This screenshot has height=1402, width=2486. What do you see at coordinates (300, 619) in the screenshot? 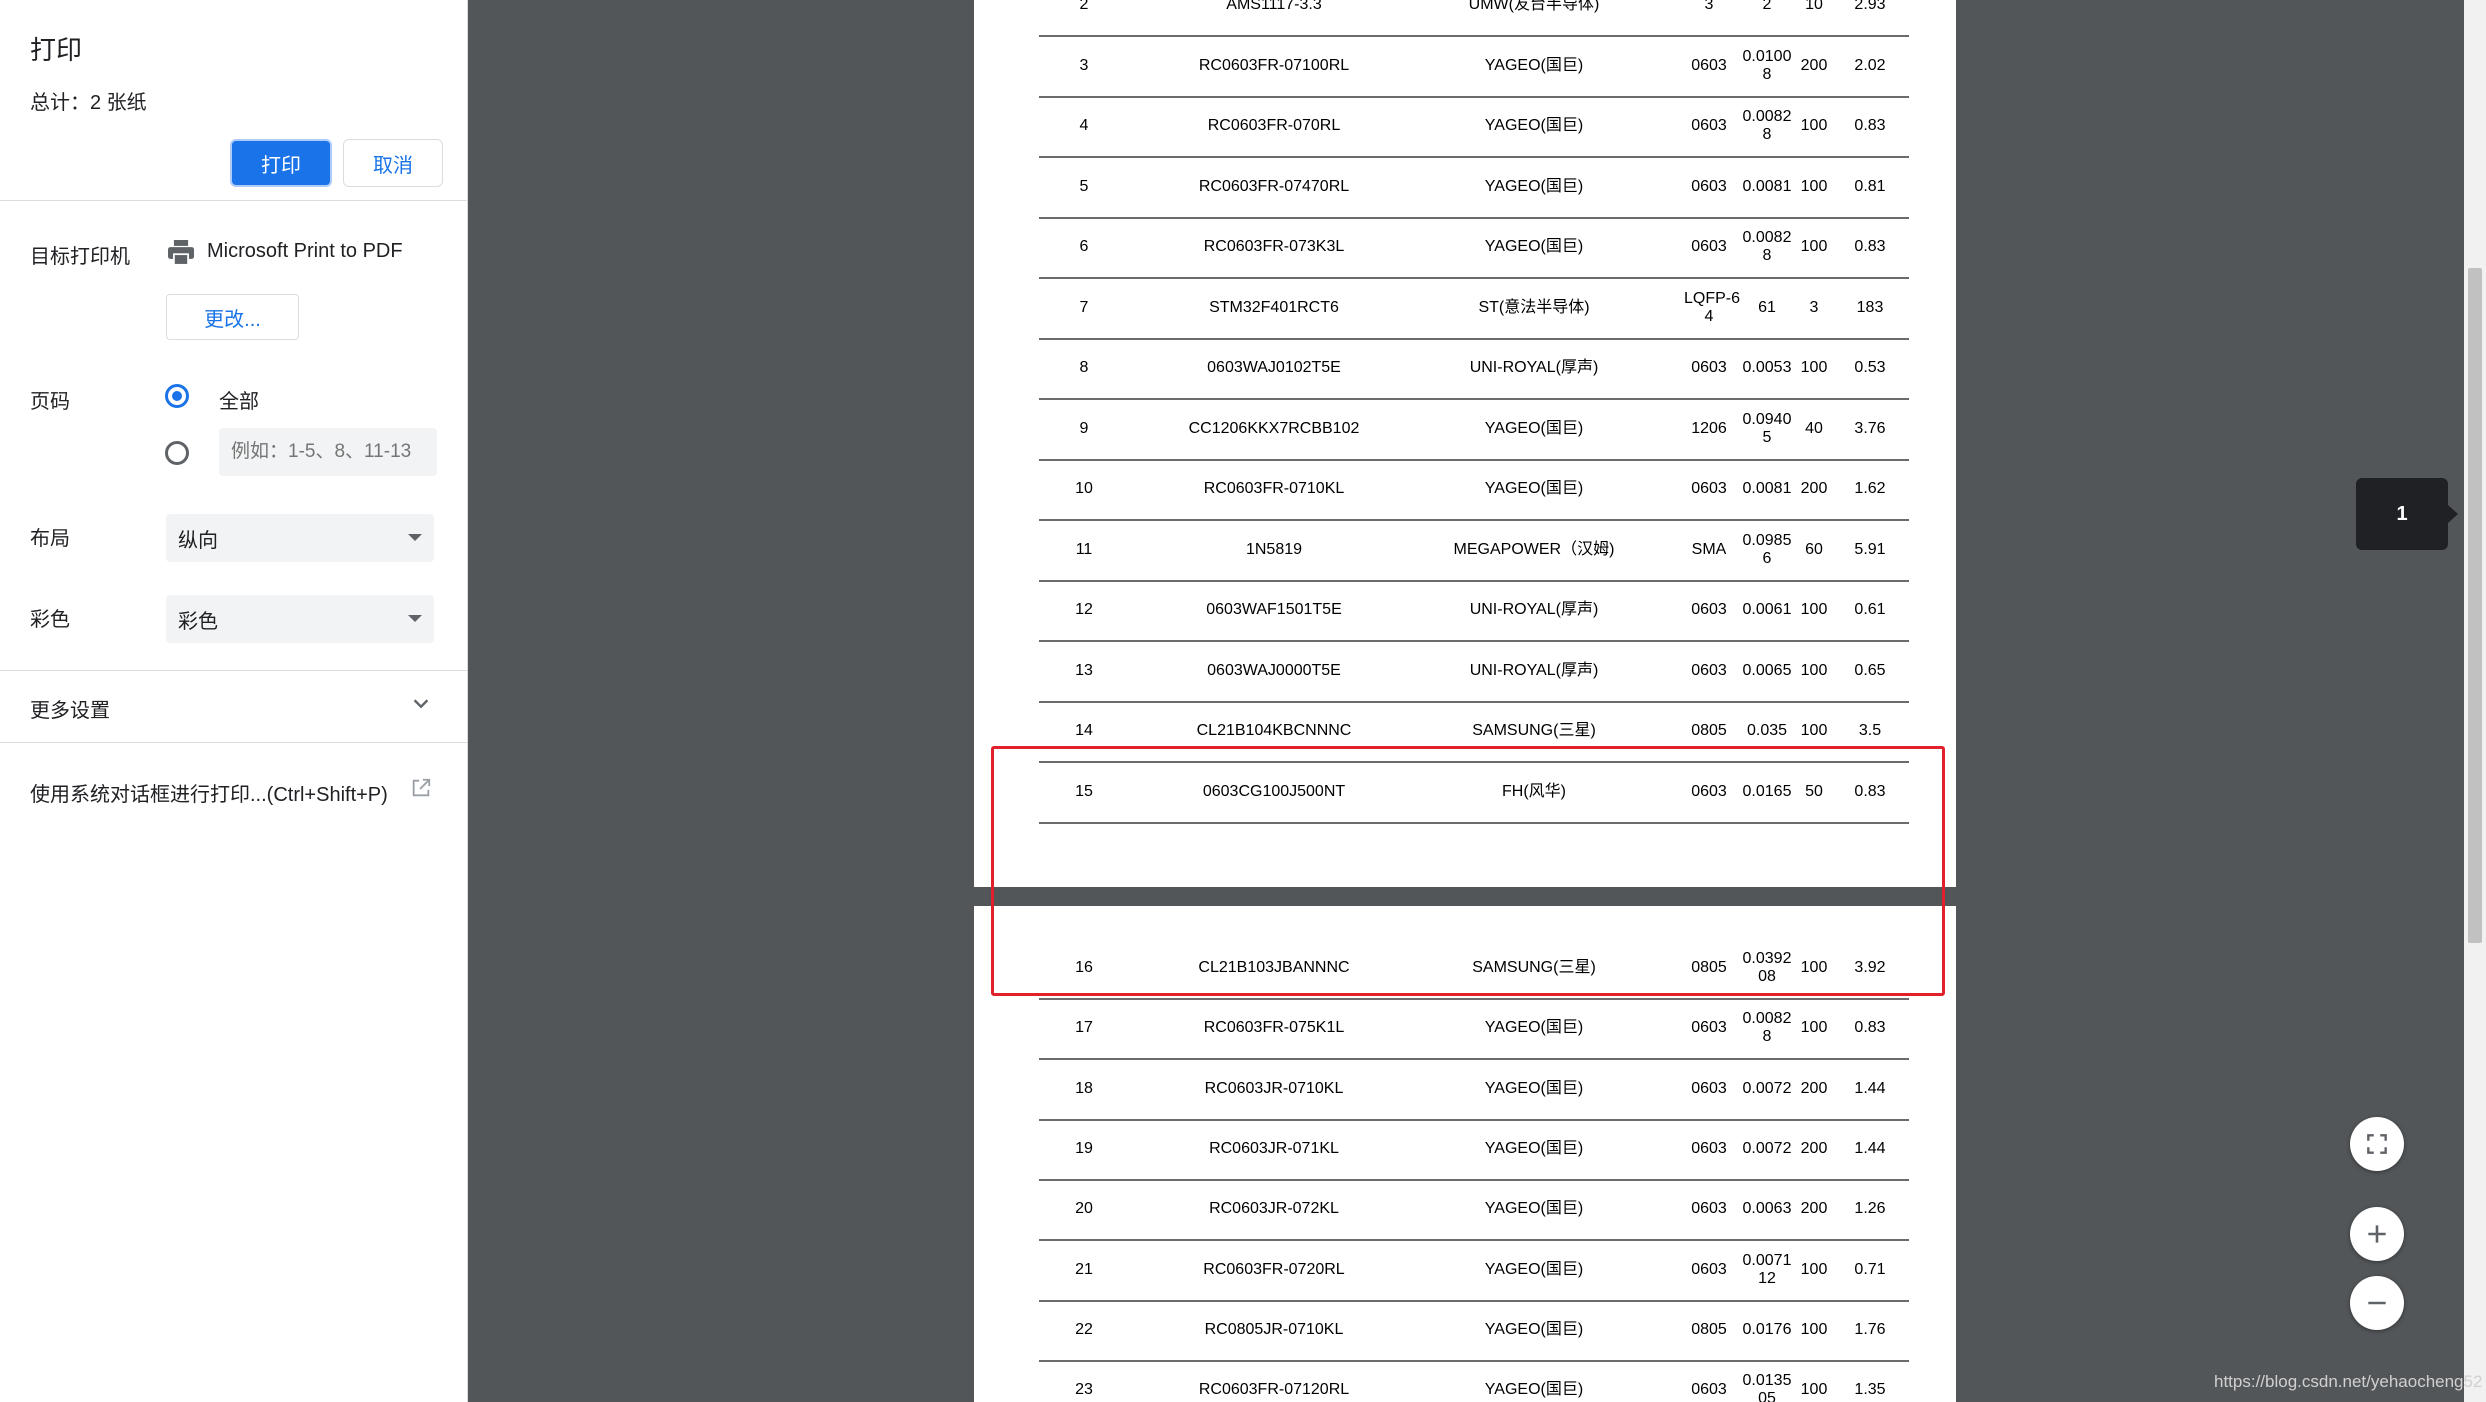
I see `color-select: 彩色` at bounding box center [300, 619].